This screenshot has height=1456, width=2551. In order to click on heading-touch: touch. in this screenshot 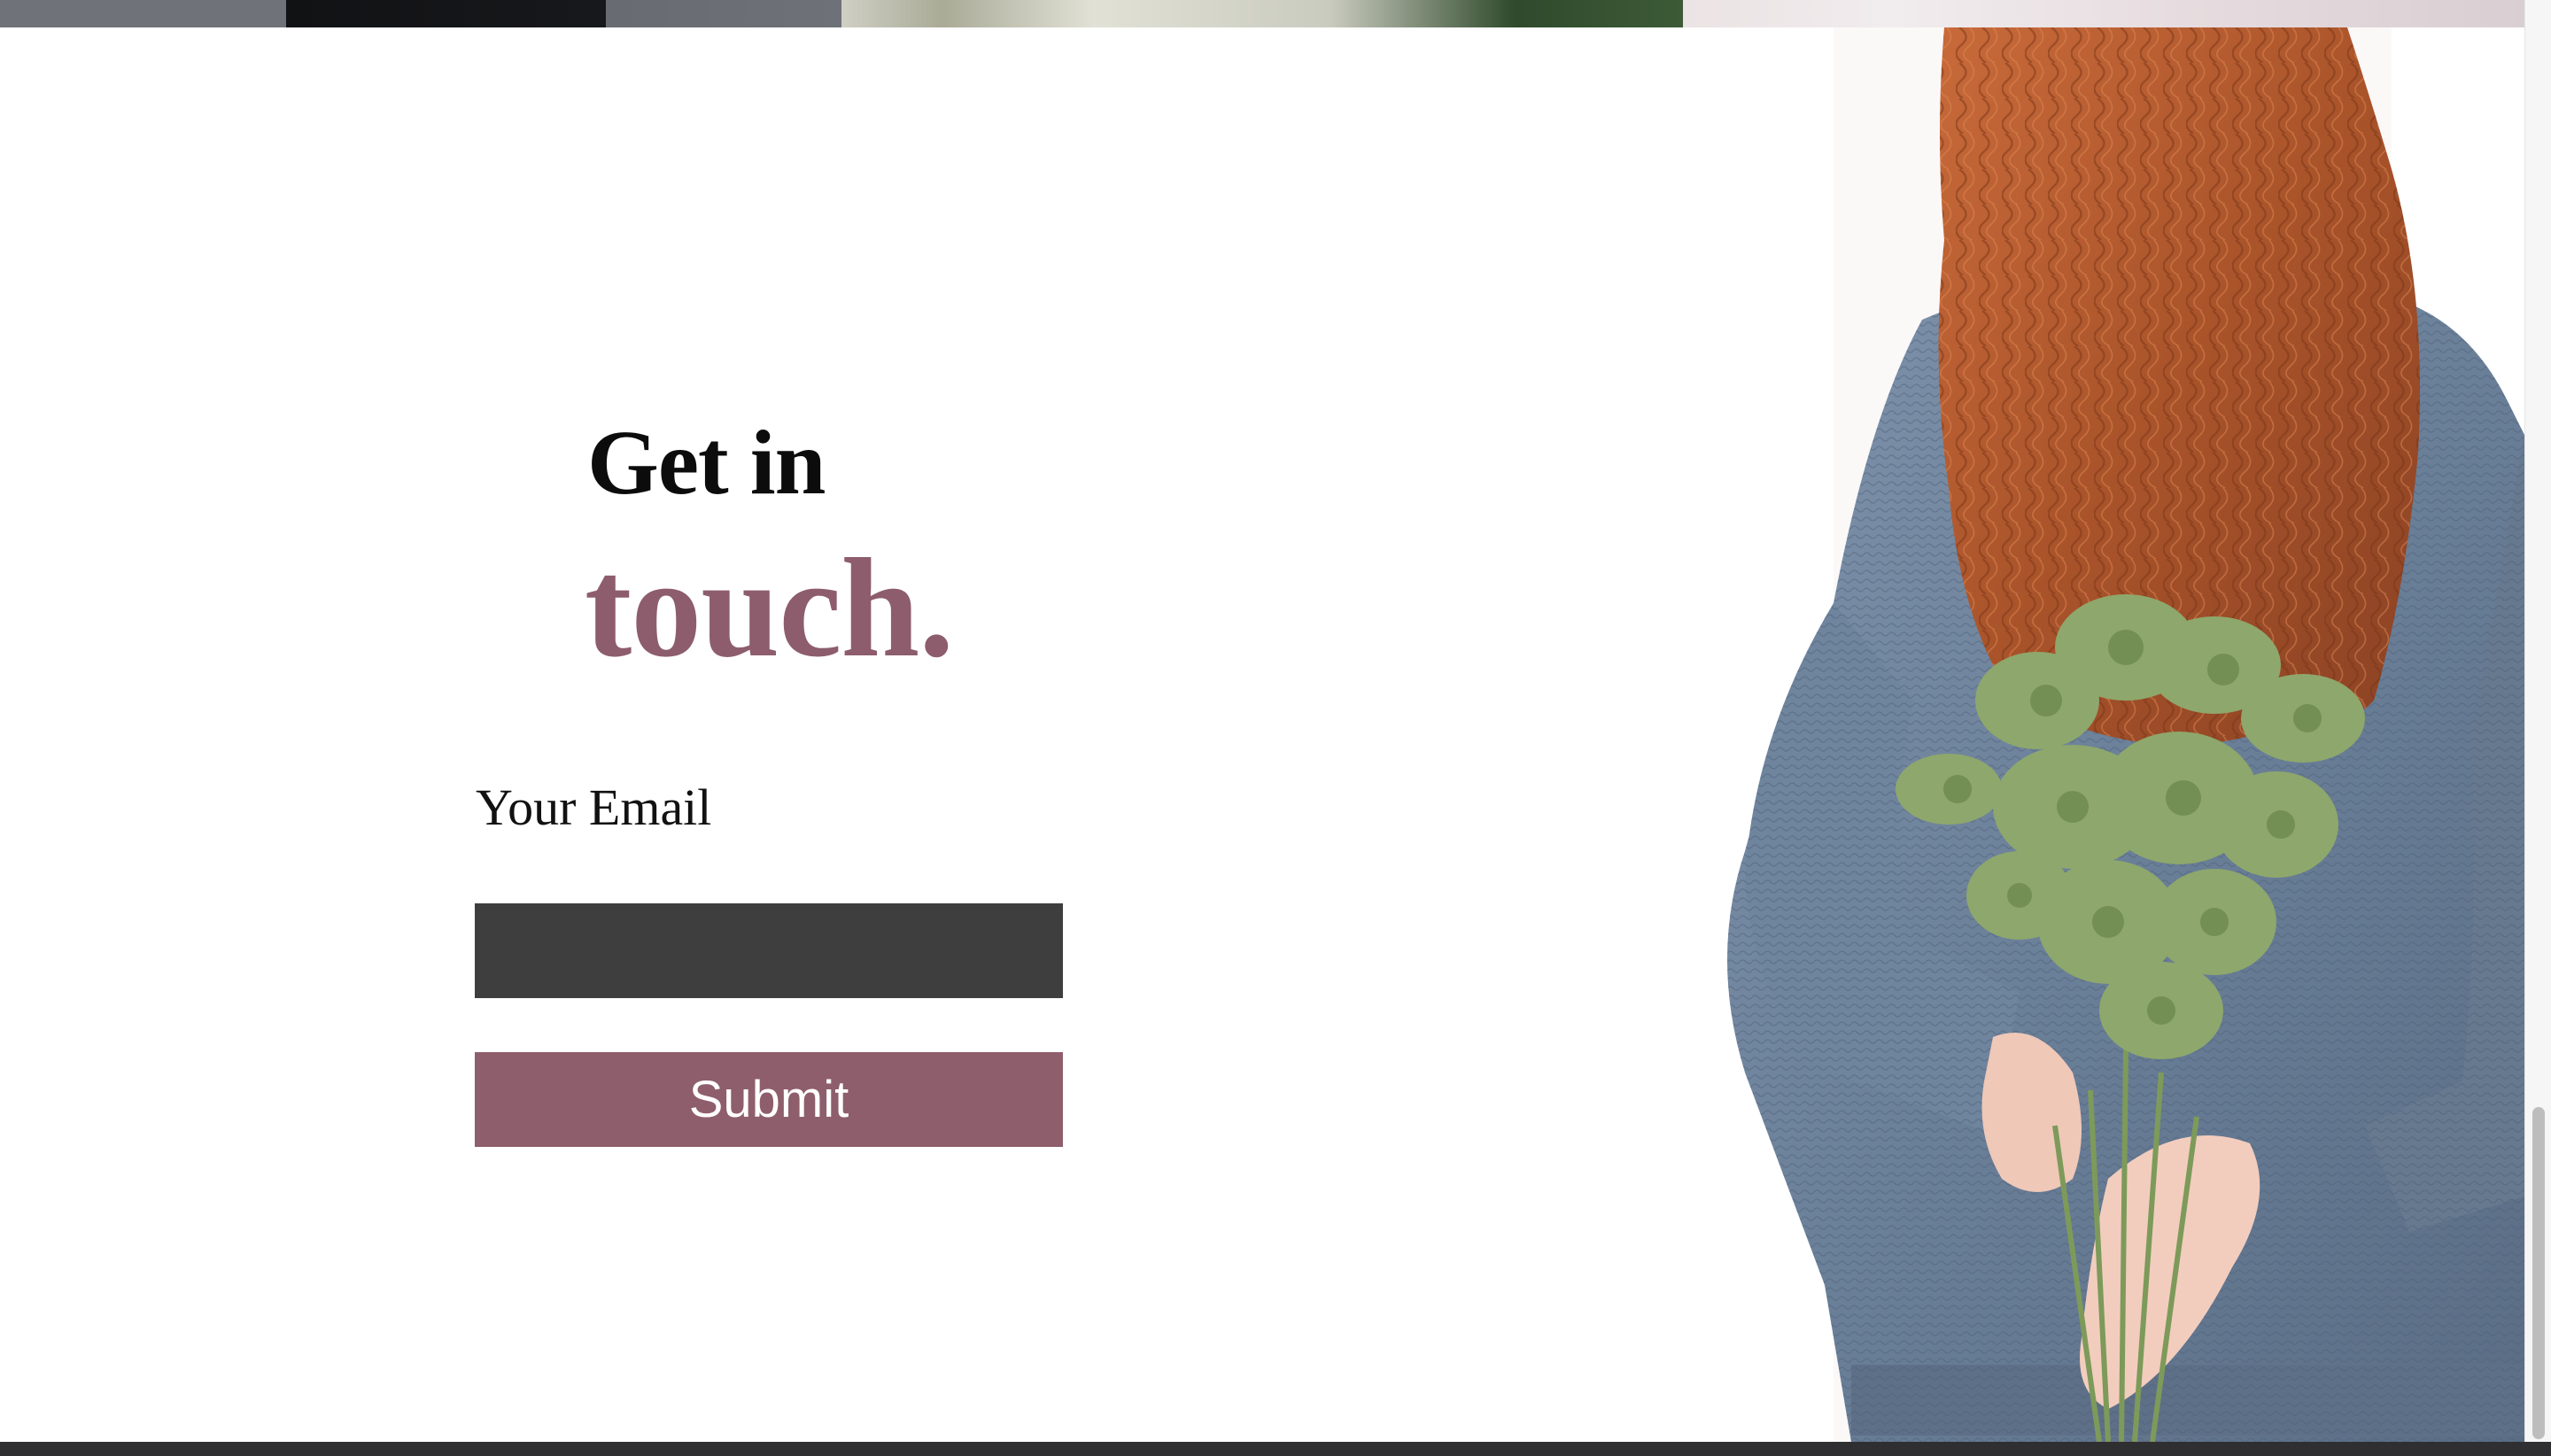, I will do `click(769, 607)`.